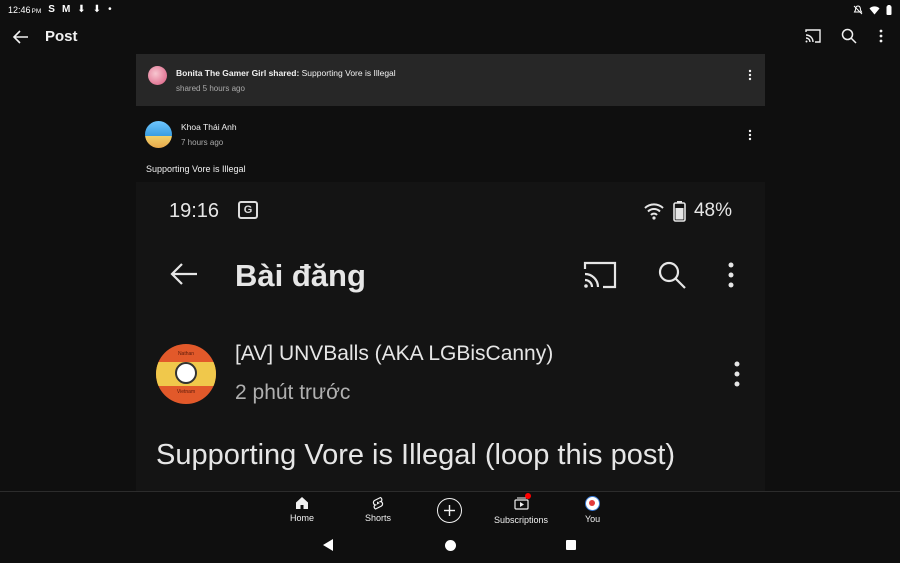 This screenshot has height=563, width=900. Describe the element at coordinates (378, 503) in the screenshot. I see `shorts-icon` at that location.